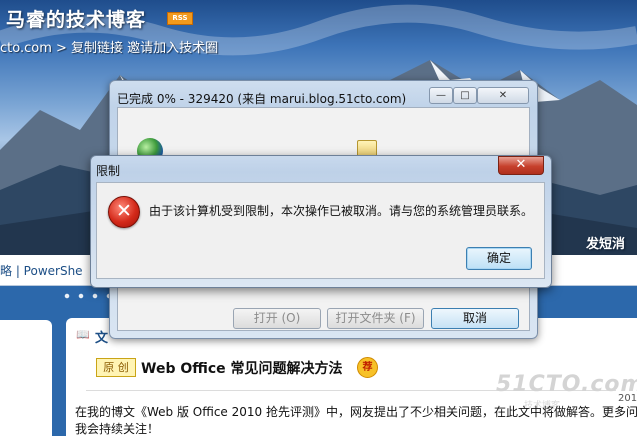 The height and width of the screenshot is (438, 637). What do you see at coordinates (102, 338) in the screenshot?
I see `section-header: 文` at bounding box center [102, 338].